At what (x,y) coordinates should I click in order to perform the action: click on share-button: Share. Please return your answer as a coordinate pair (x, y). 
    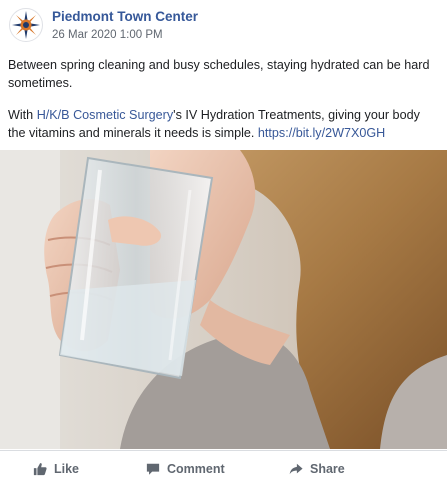
    Looking at the image, I should click on (317, 469).